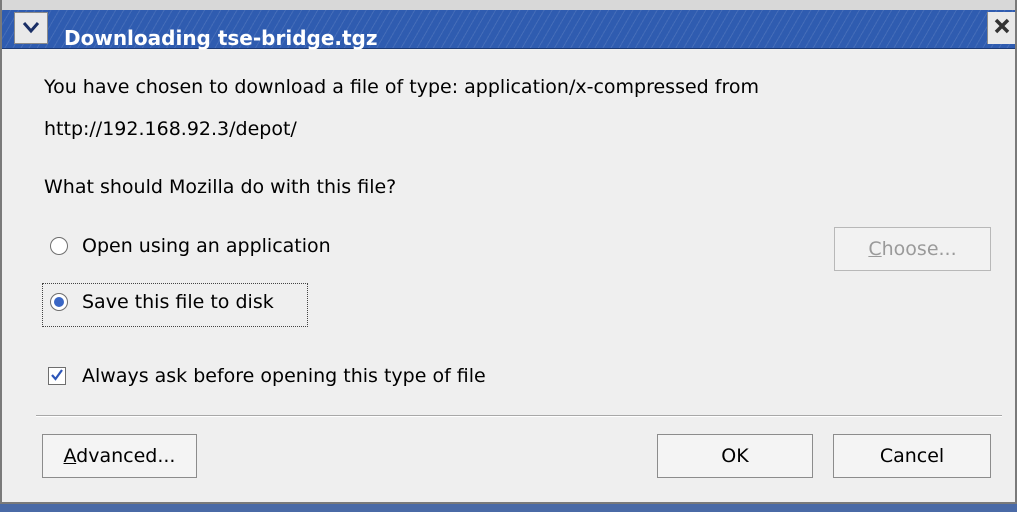 The height and width of the screenshot is (512, 1017). What do you see at coordinates (206, 246) in the screenshot?
I see `open-with-app-label: Open using an application` at bounding box center [206, 246].